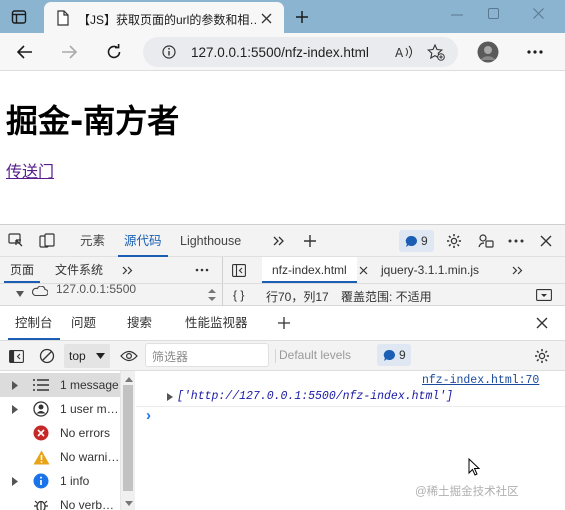  Describe the element at coordinates (309, 270) in the screenshot. I see `file-tab-nfz-index: nfz-index.html` at that location.